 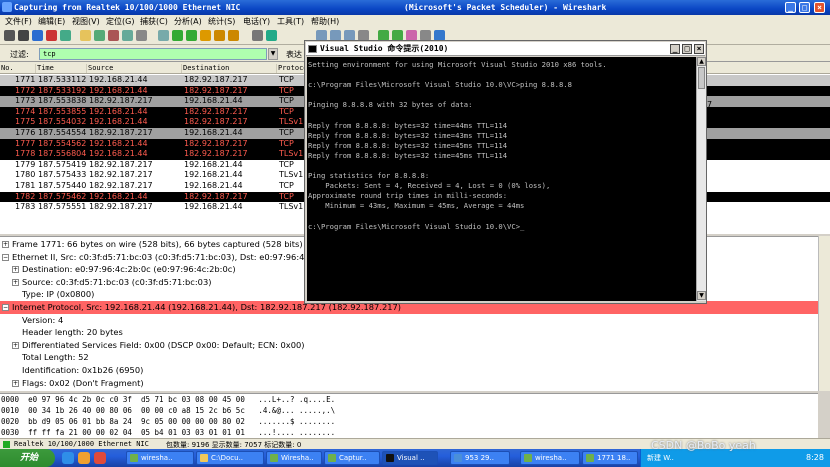 I want to click on back-icon, so click(x=177, y=35).